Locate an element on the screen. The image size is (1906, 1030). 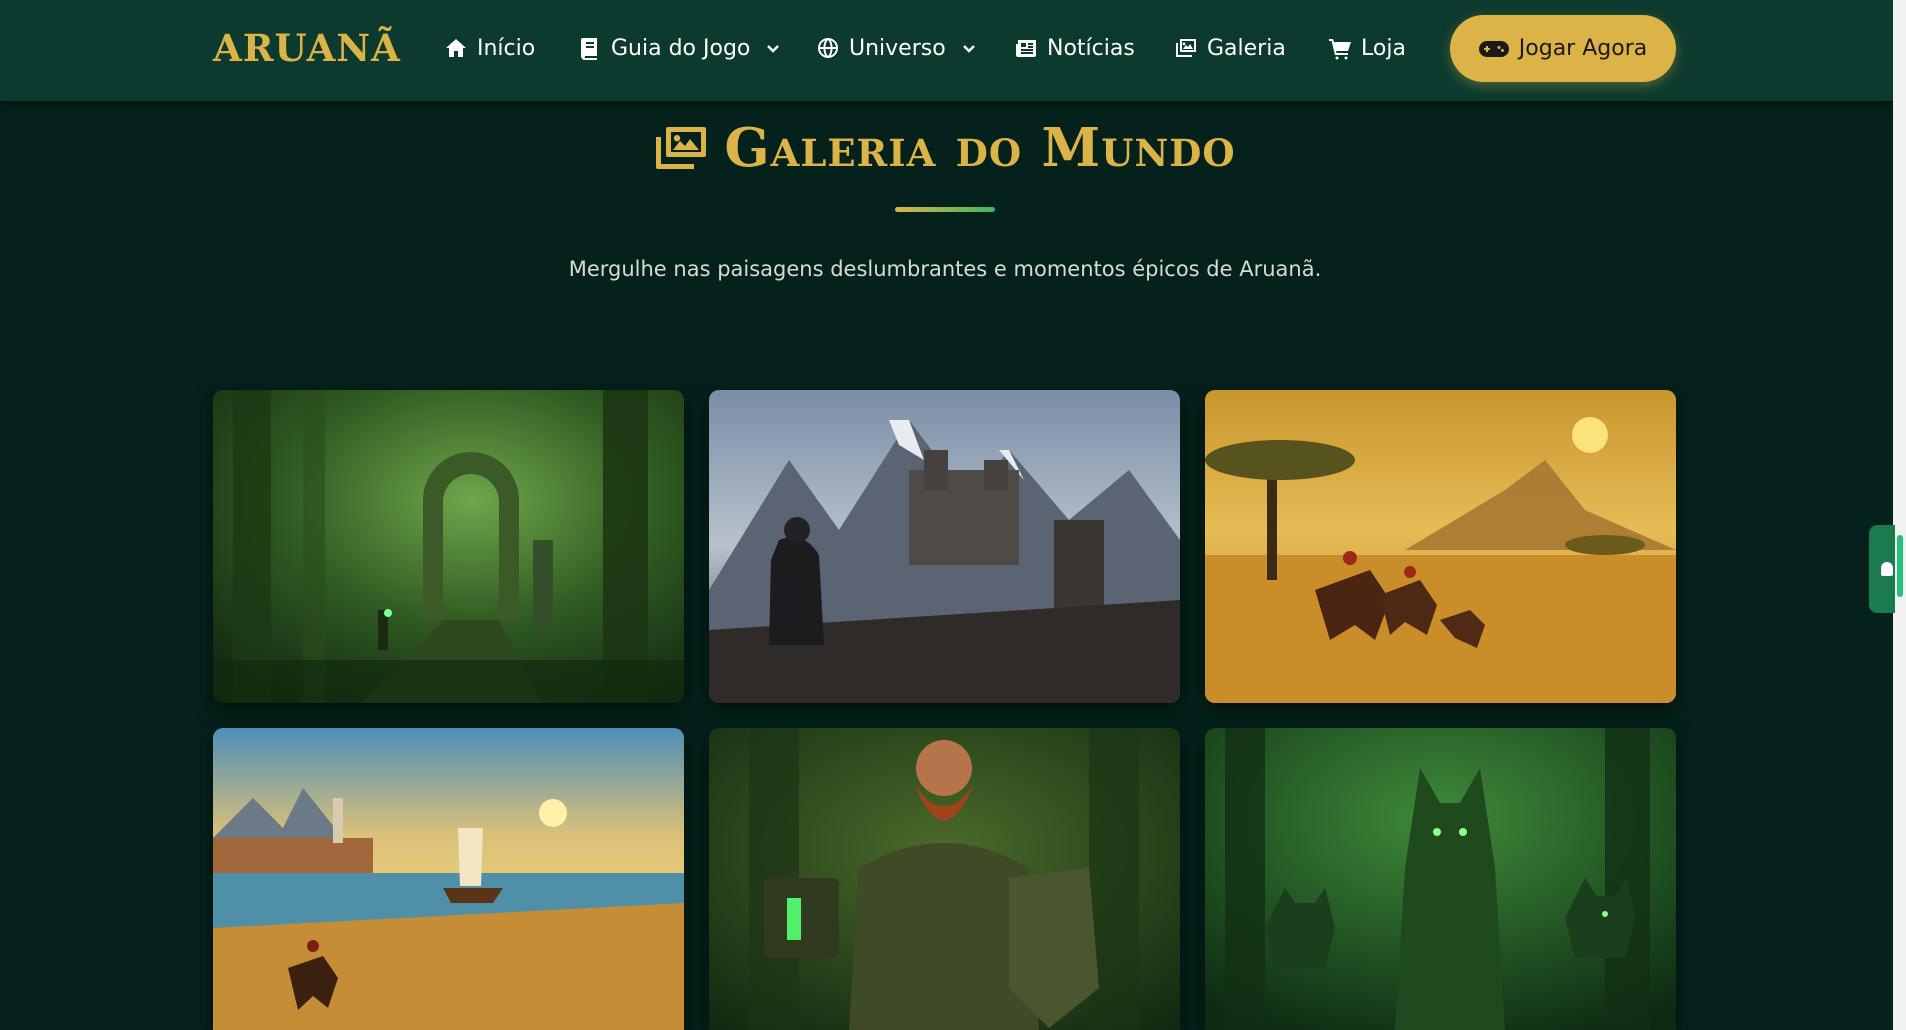
nav-item-inicio: Início is located at coordinates (489, 48).